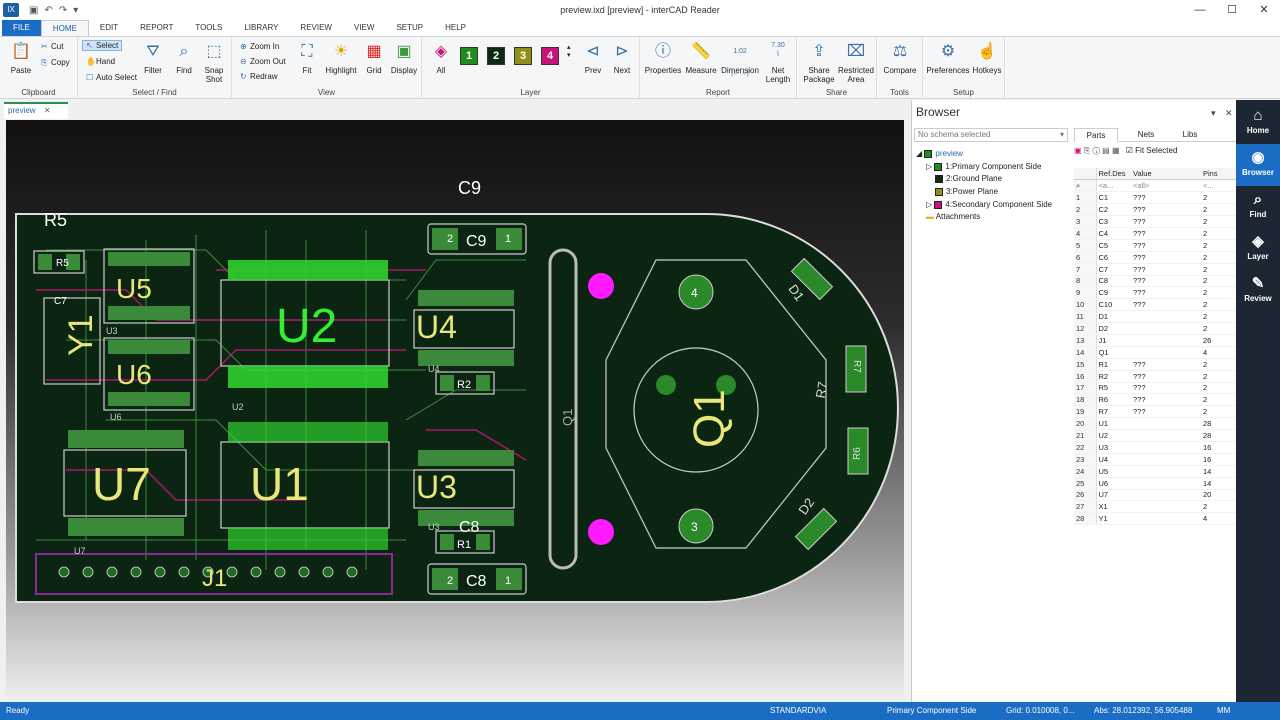  What do you see at coordinates (1155, 364) in the screenshot?
I see `table-row: 15 R1??? 2` at bounding box center [1155, 364].